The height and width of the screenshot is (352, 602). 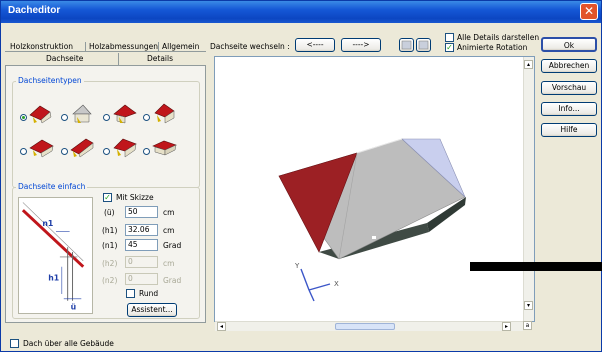 What do you see at coordinates (297, 266) in the screenshot?
I see `axis-label-y: Y` at bounding box center [297, 266].